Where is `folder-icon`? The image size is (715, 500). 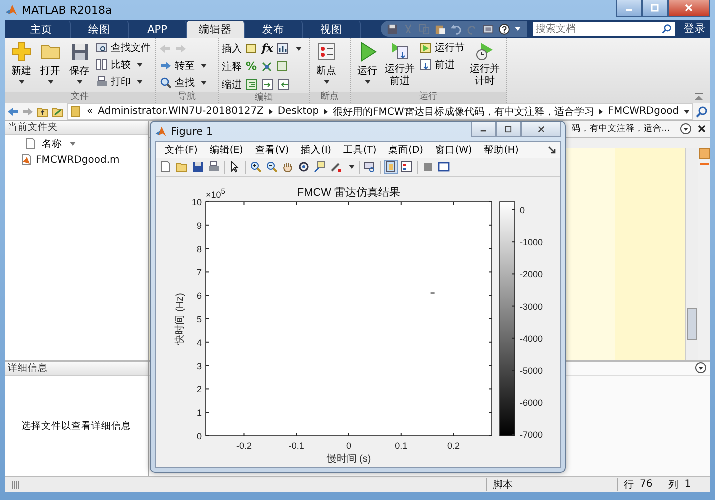
folder-icon is located at coordinates (182, 167).